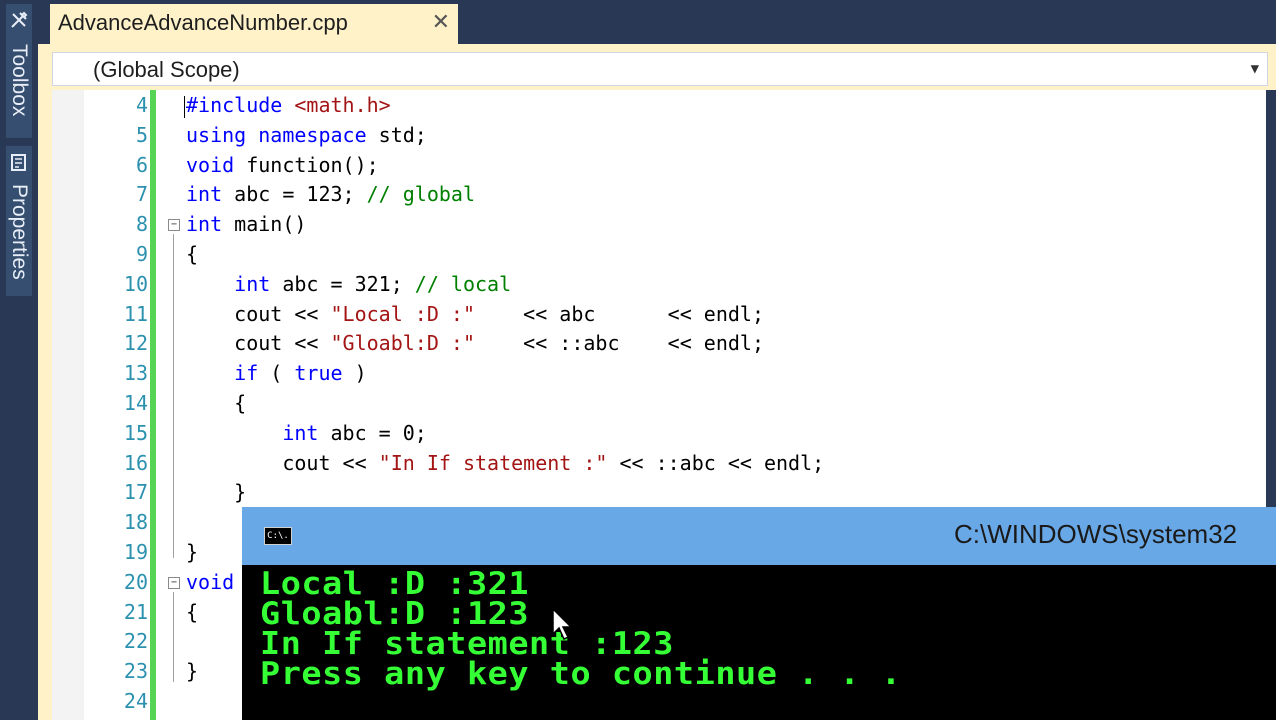 The width and height of the screenshot is (1276, 720). Describe the element at coordinates (19, 232) in the screenshot. I see `properties-label: Properties` at that location.